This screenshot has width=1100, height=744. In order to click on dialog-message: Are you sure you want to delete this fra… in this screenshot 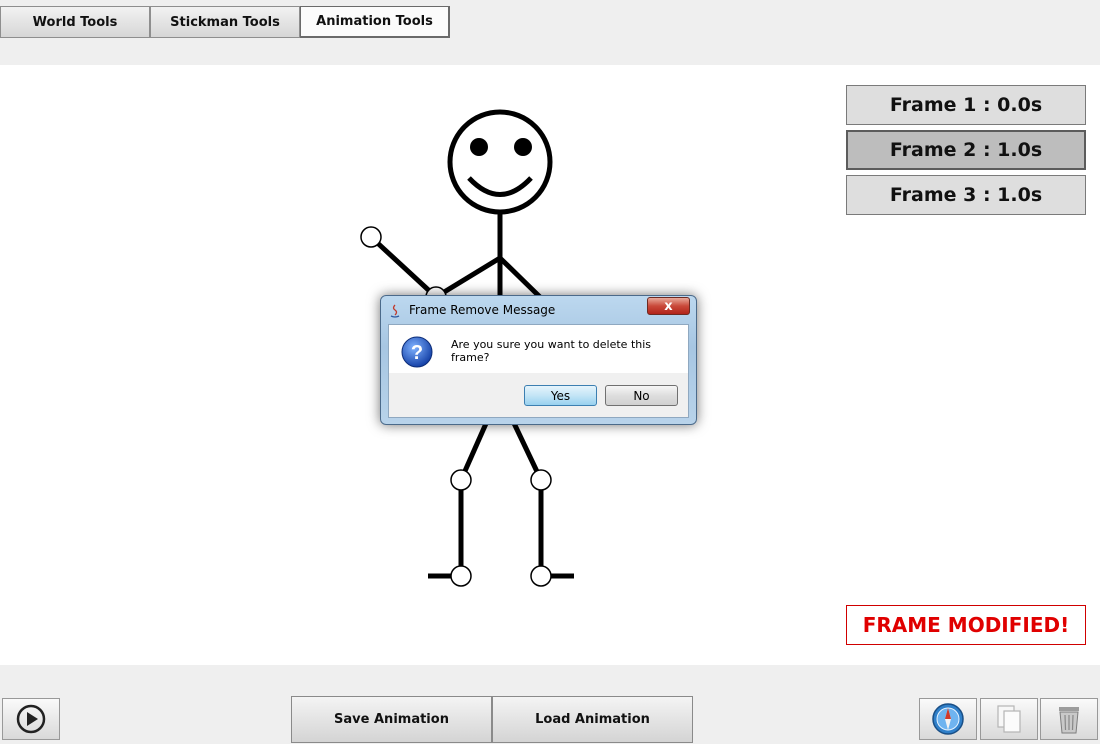, I will do `click(551, 351)`.